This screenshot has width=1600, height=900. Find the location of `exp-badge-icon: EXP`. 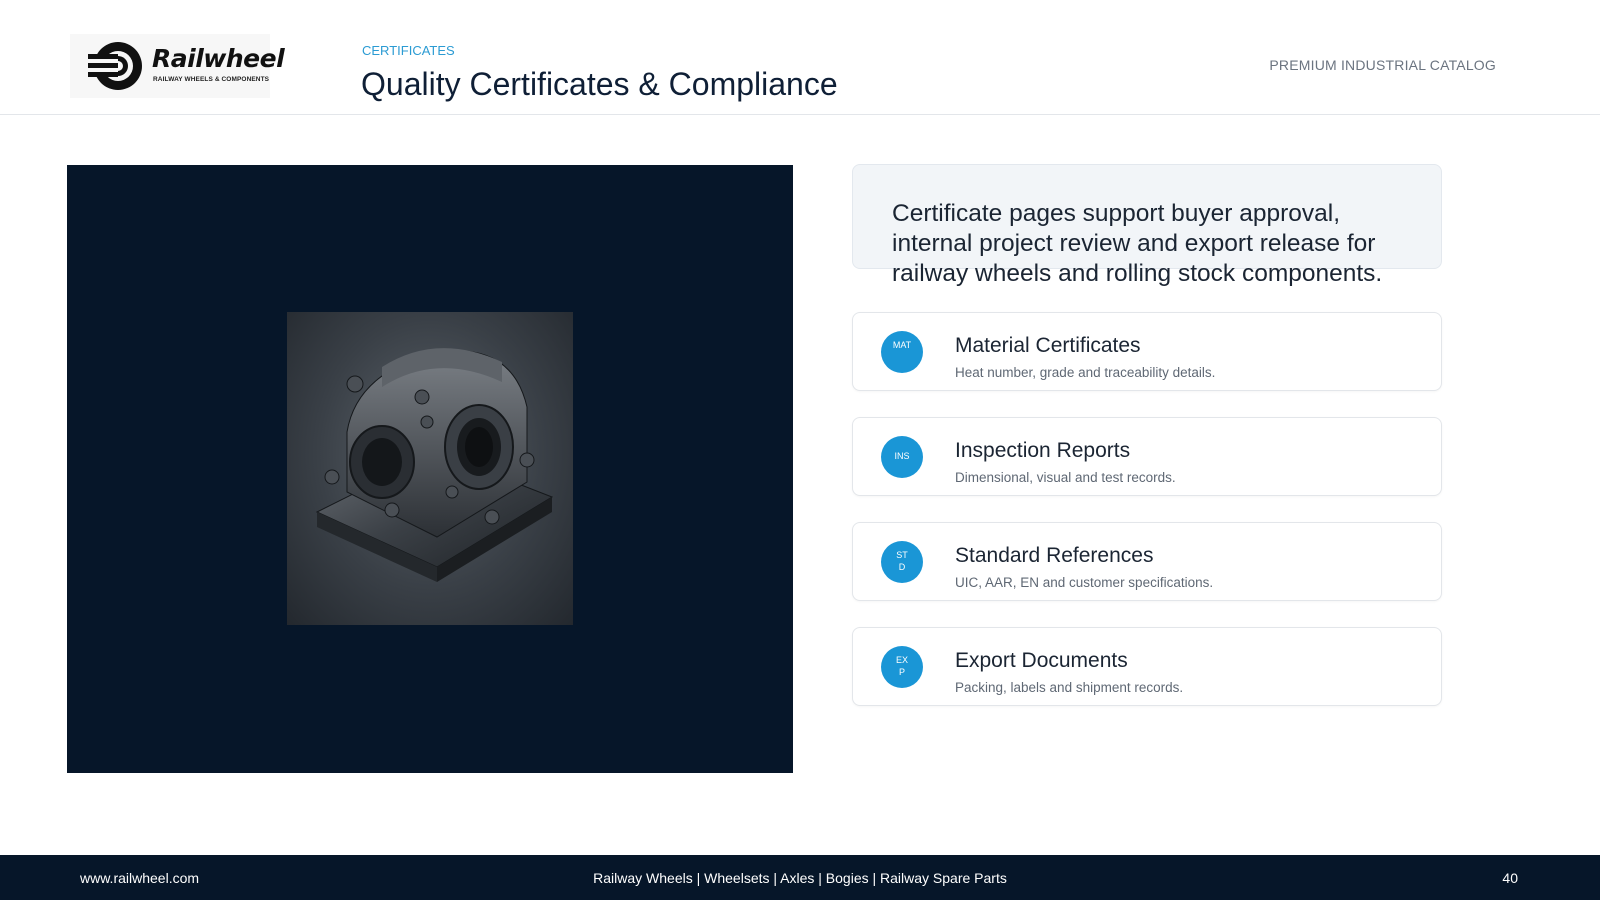

exp-badge-icon: EXP is located at coordinates (902, 667).